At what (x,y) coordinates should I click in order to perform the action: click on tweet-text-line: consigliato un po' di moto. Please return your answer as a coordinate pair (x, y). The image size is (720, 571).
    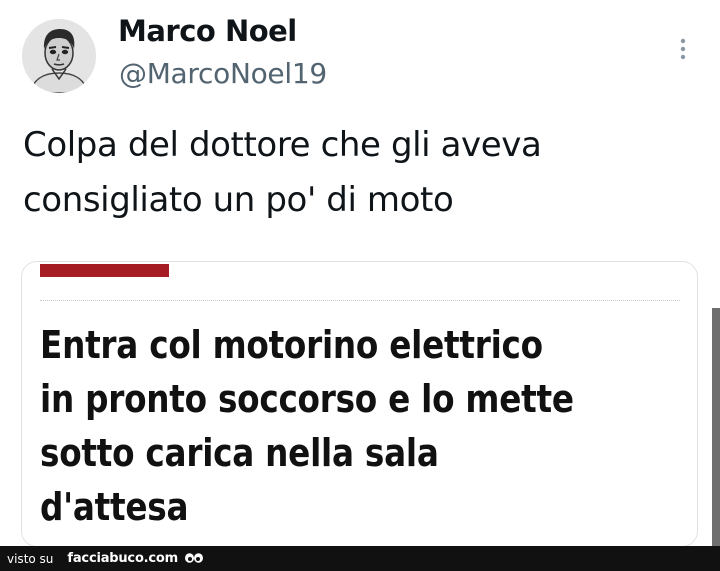
    Looking at the image, I should click on (238, 200).